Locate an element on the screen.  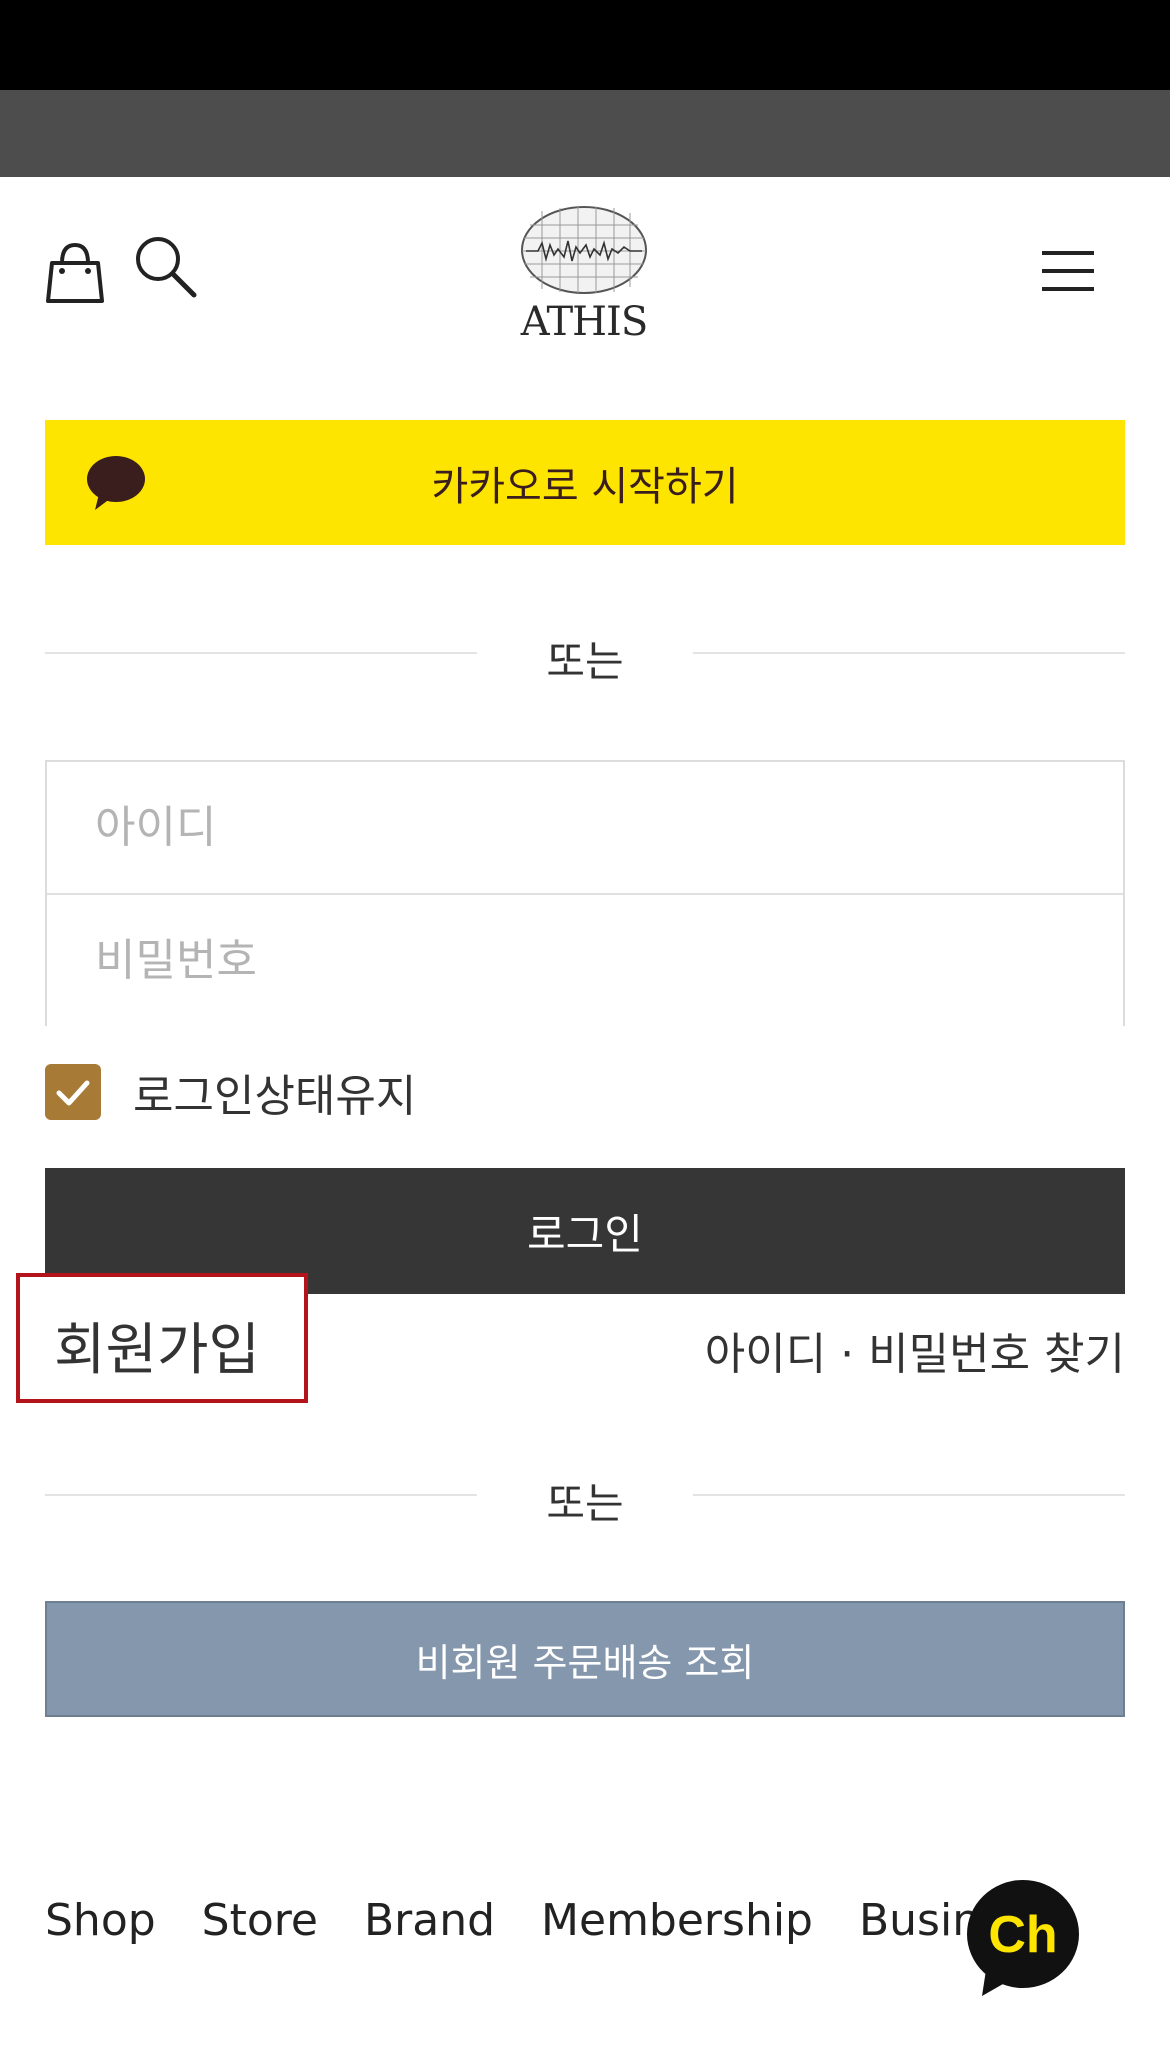
password-input is located at coordinates (585, 960).